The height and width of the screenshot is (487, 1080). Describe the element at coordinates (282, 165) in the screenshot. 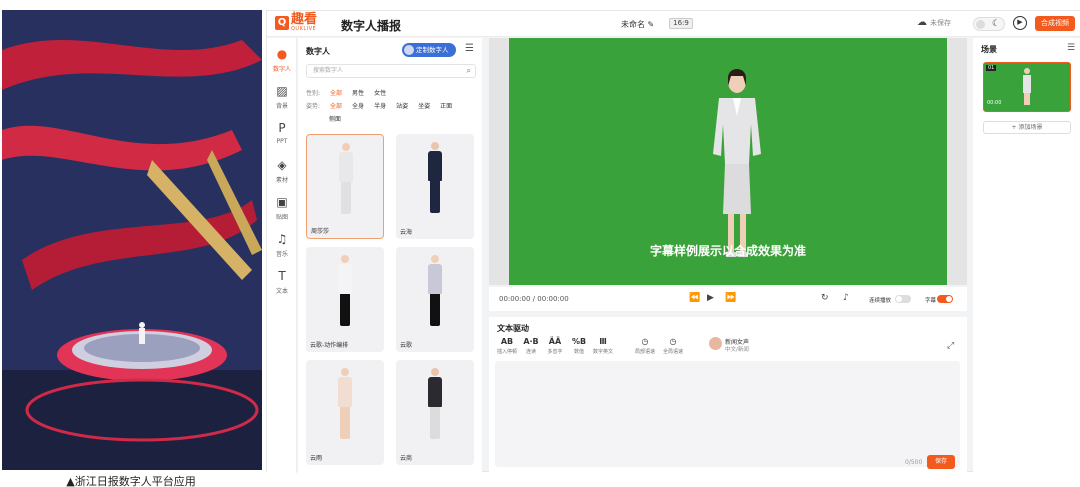

I see `layers-icon: ◈` at that location.